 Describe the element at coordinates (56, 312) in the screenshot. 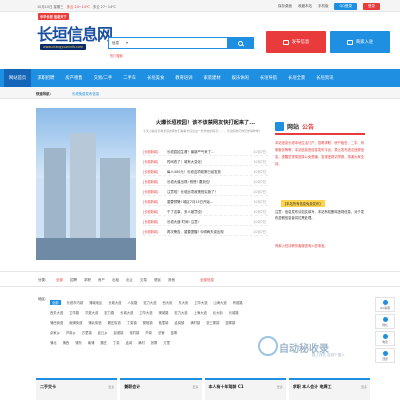

I see `region-option: 西关大道` at that location.